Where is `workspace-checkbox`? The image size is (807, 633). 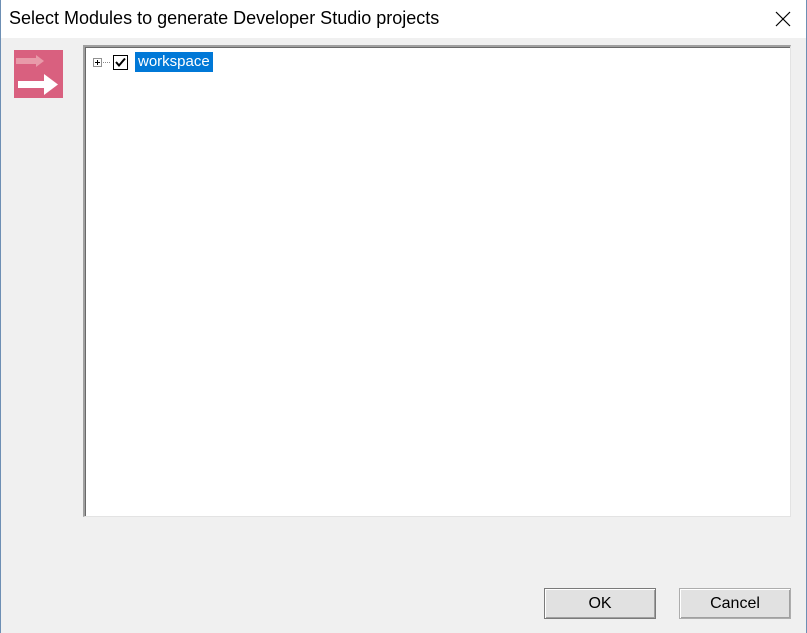 workspace-checkbox is located at coordinates (120, 62).